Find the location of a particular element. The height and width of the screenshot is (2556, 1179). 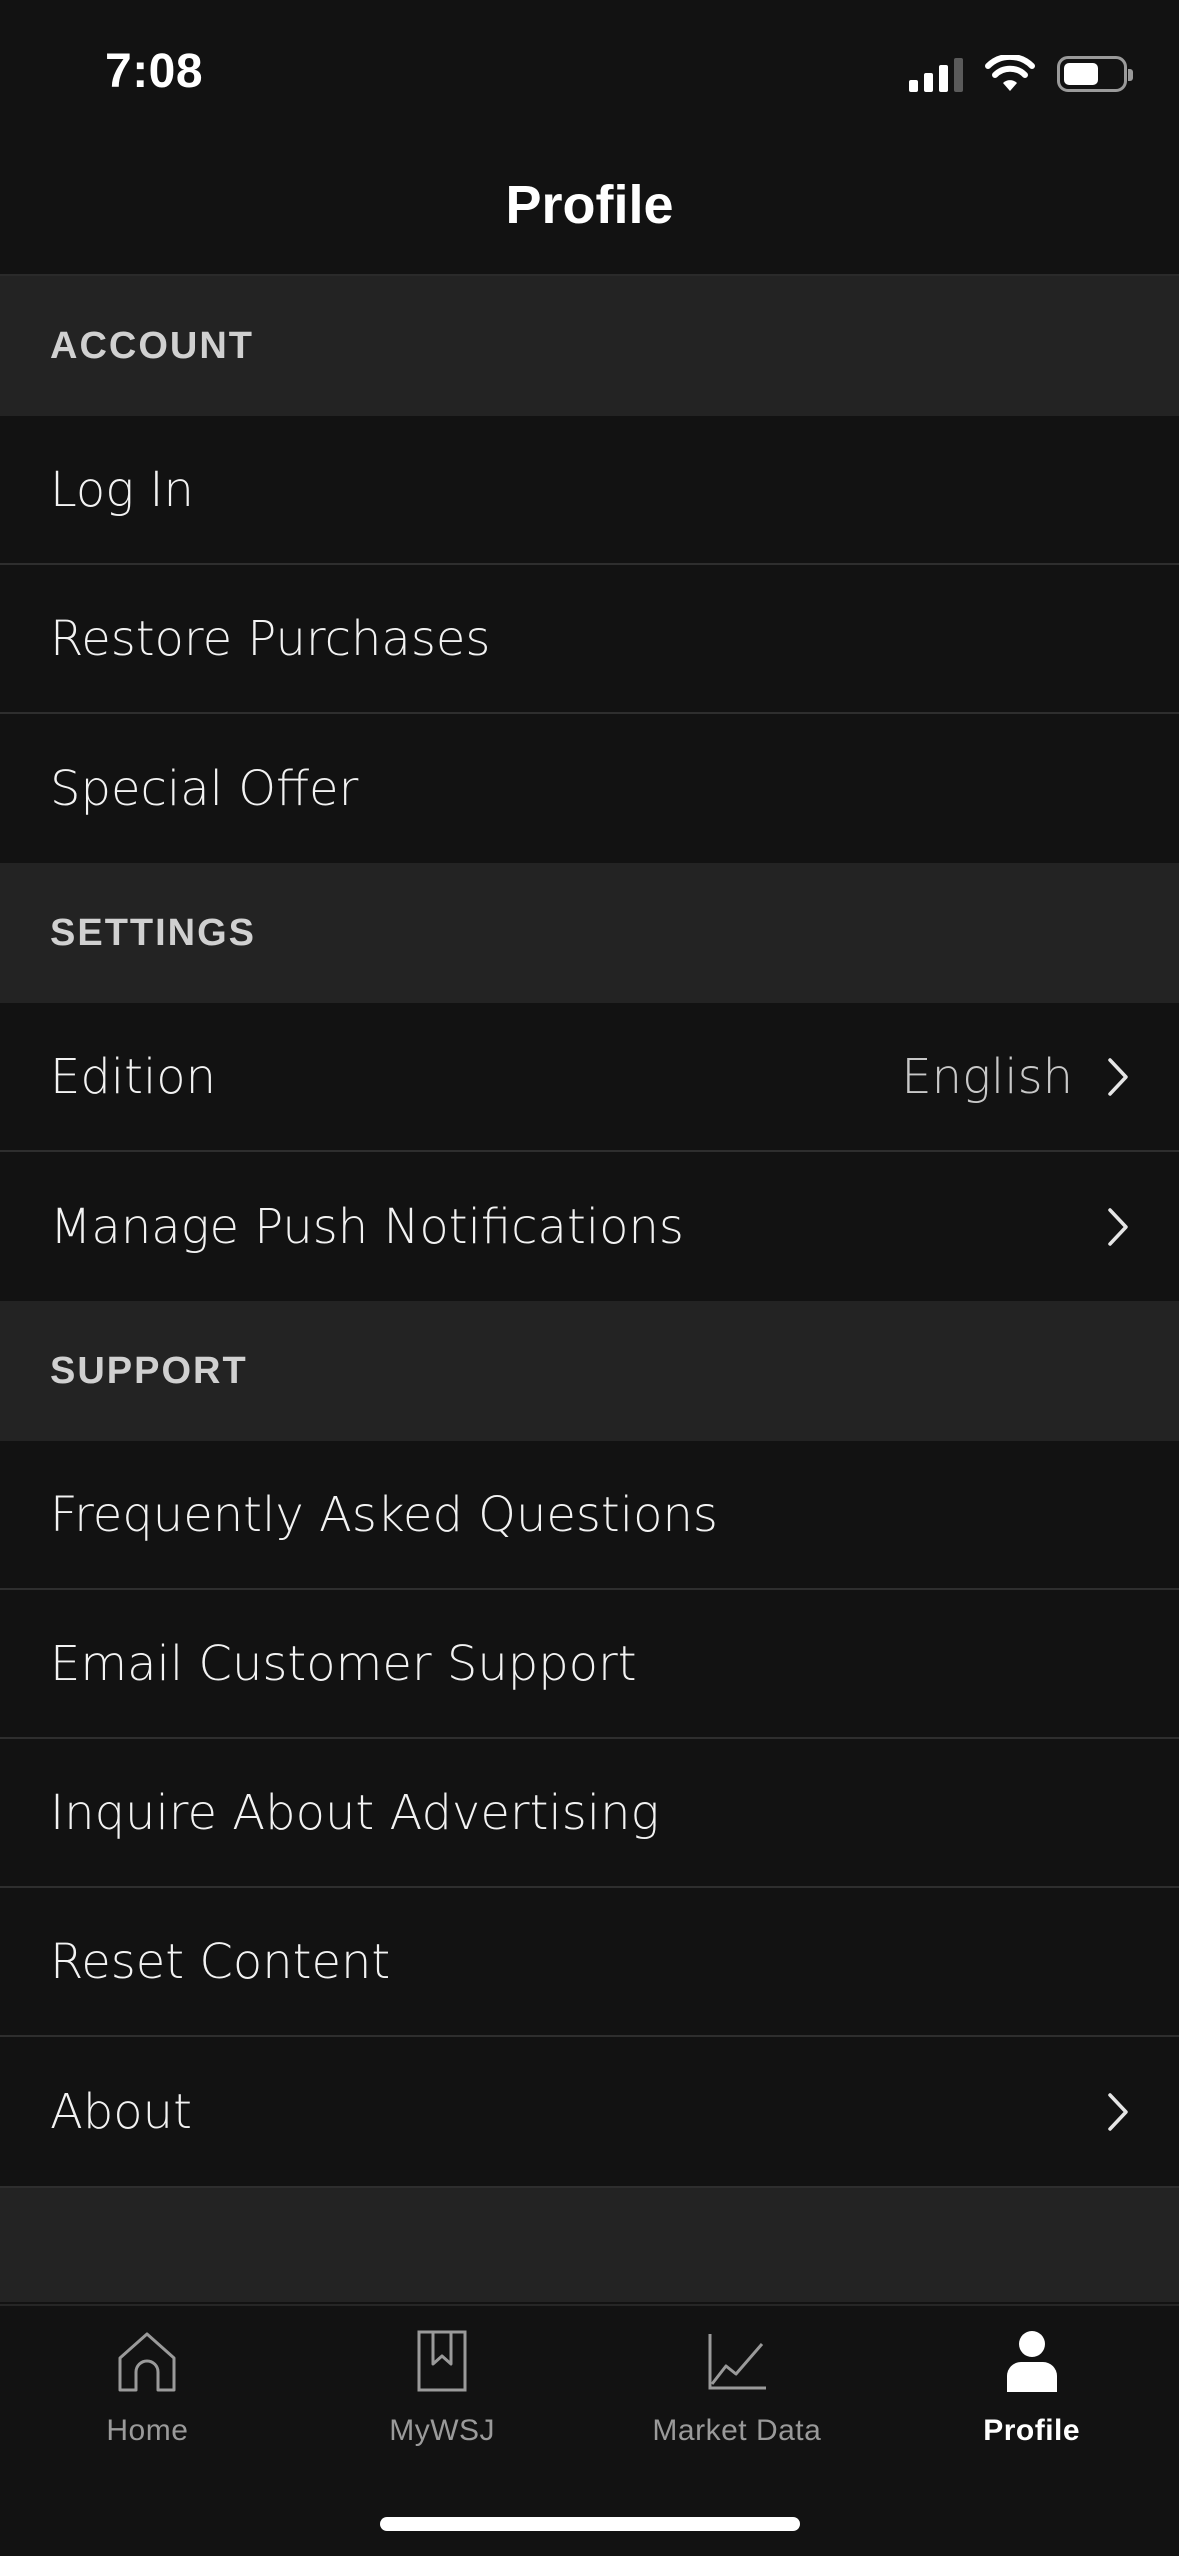

home-indicator is located at coordinates (590, 2524).